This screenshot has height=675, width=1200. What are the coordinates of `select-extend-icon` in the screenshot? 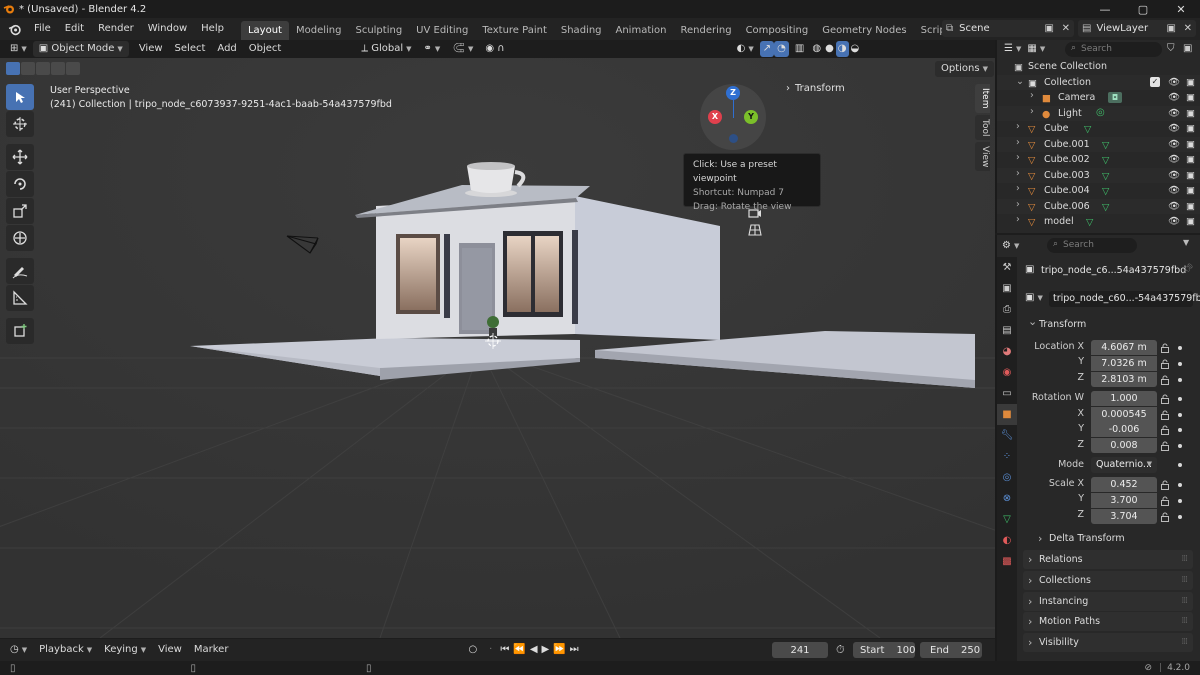 It's located at (28, 68).